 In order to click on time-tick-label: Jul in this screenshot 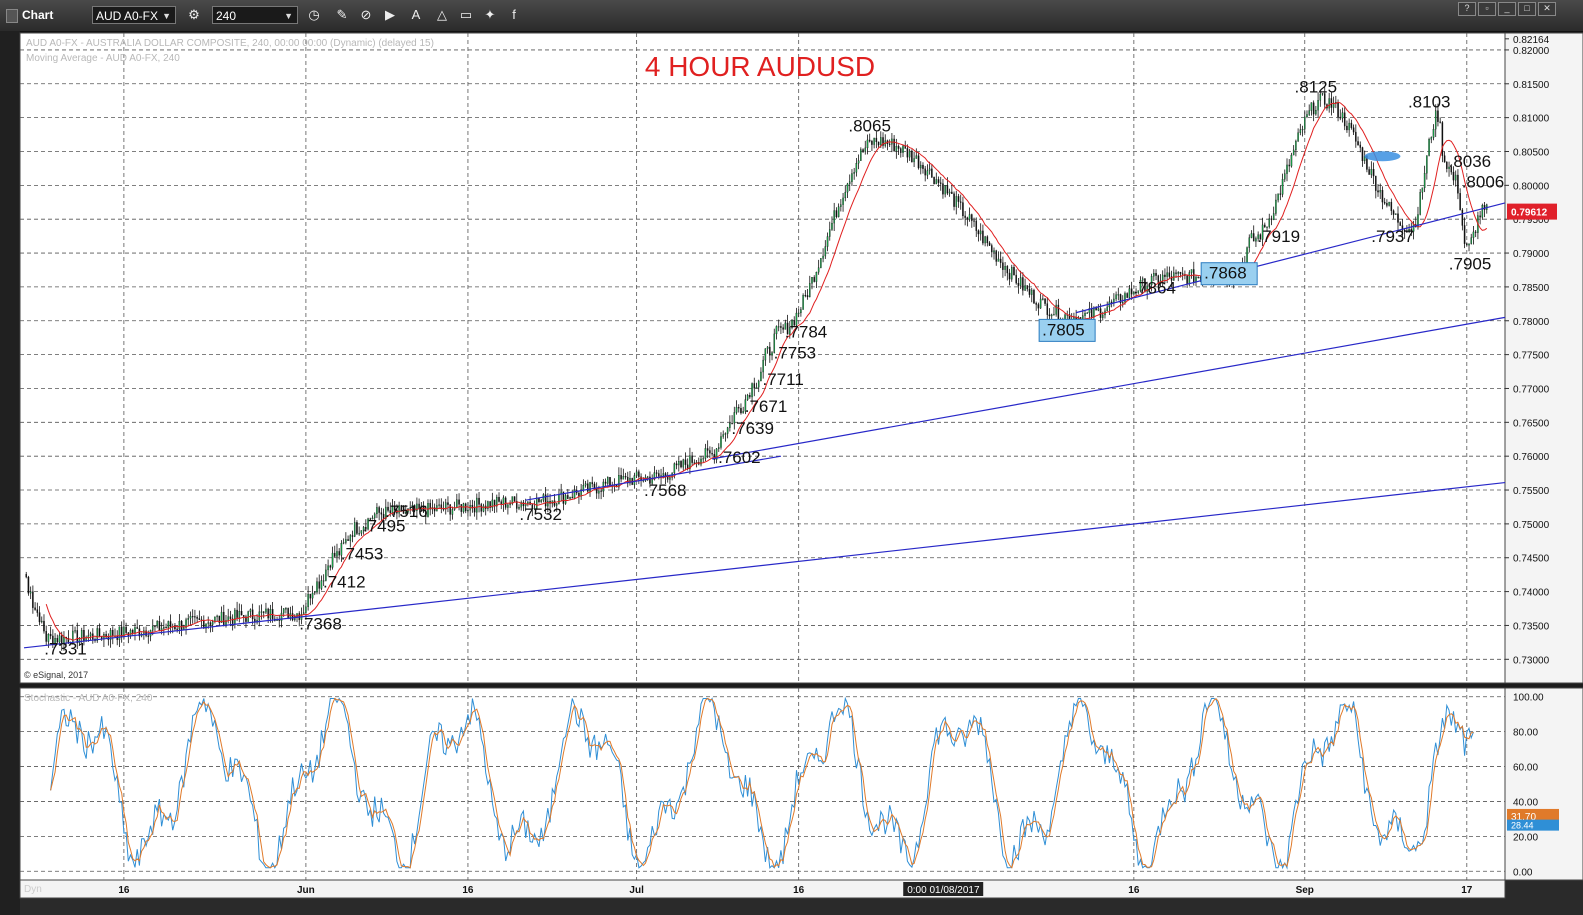, I will do `click(636, 890)`.